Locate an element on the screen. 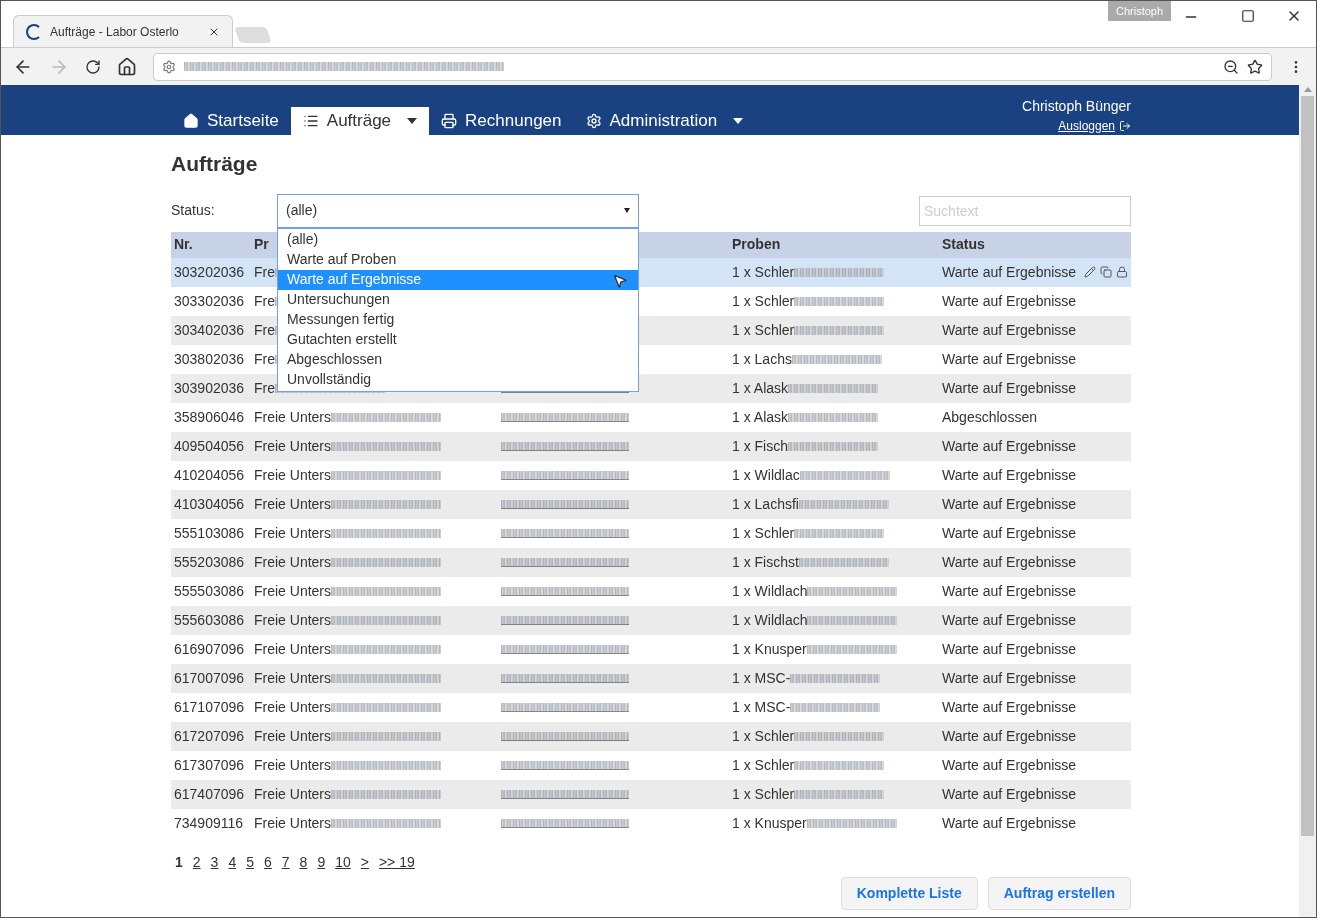 Image resolution: width=1317 pixels, height=918 pixels. page-link: > is located at coordinates (364, 862).